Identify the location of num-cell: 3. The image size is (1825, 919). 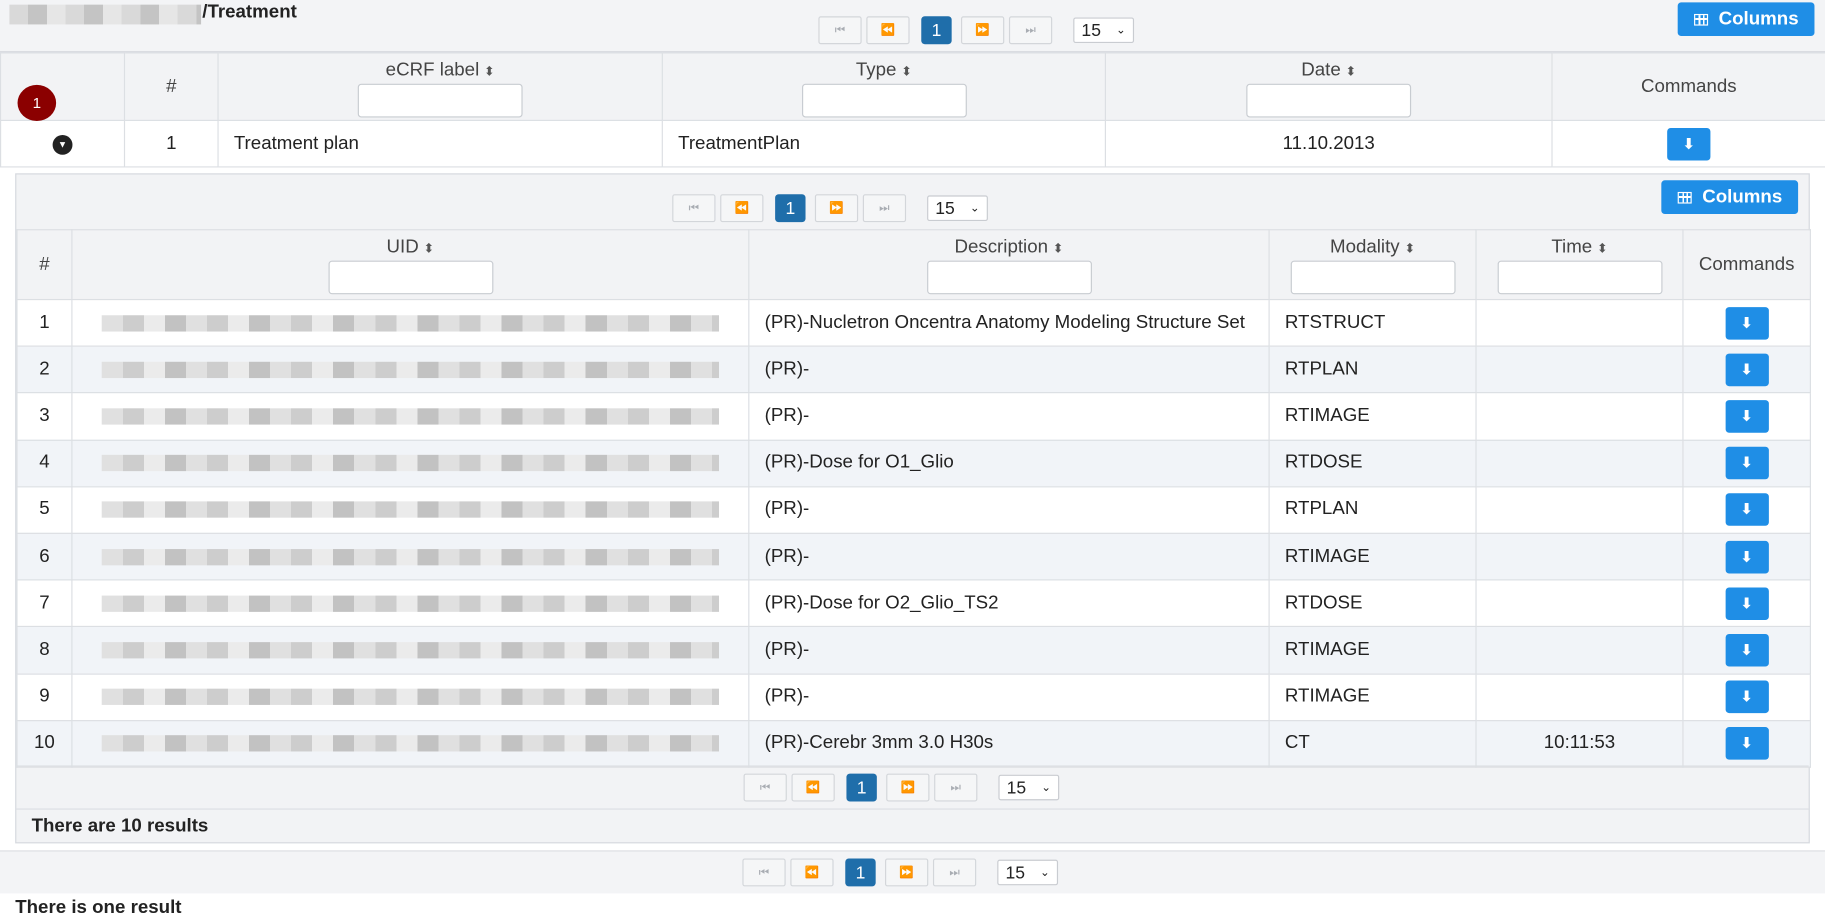
(44, 416).